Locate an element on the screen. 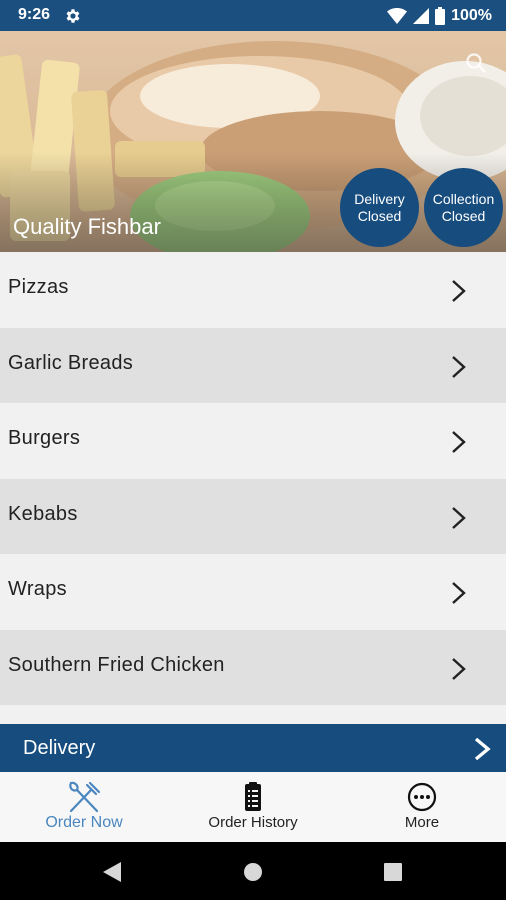 This screenshot has width=506, height=900. fork-knife-icon is located at coordinates (85, 797).